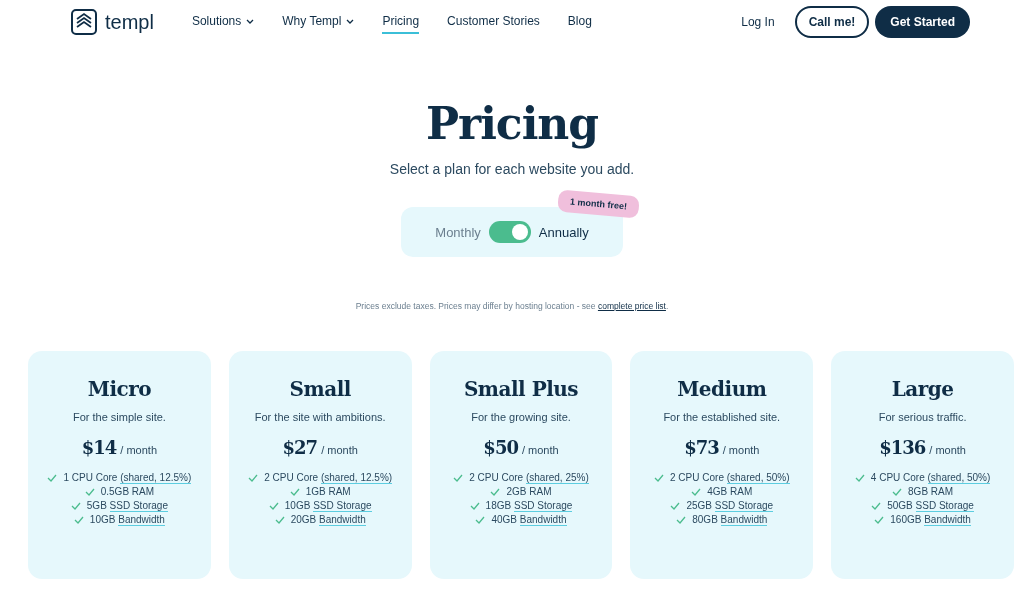  I want to click on get-started-button: Get Started, so click(922, 22).